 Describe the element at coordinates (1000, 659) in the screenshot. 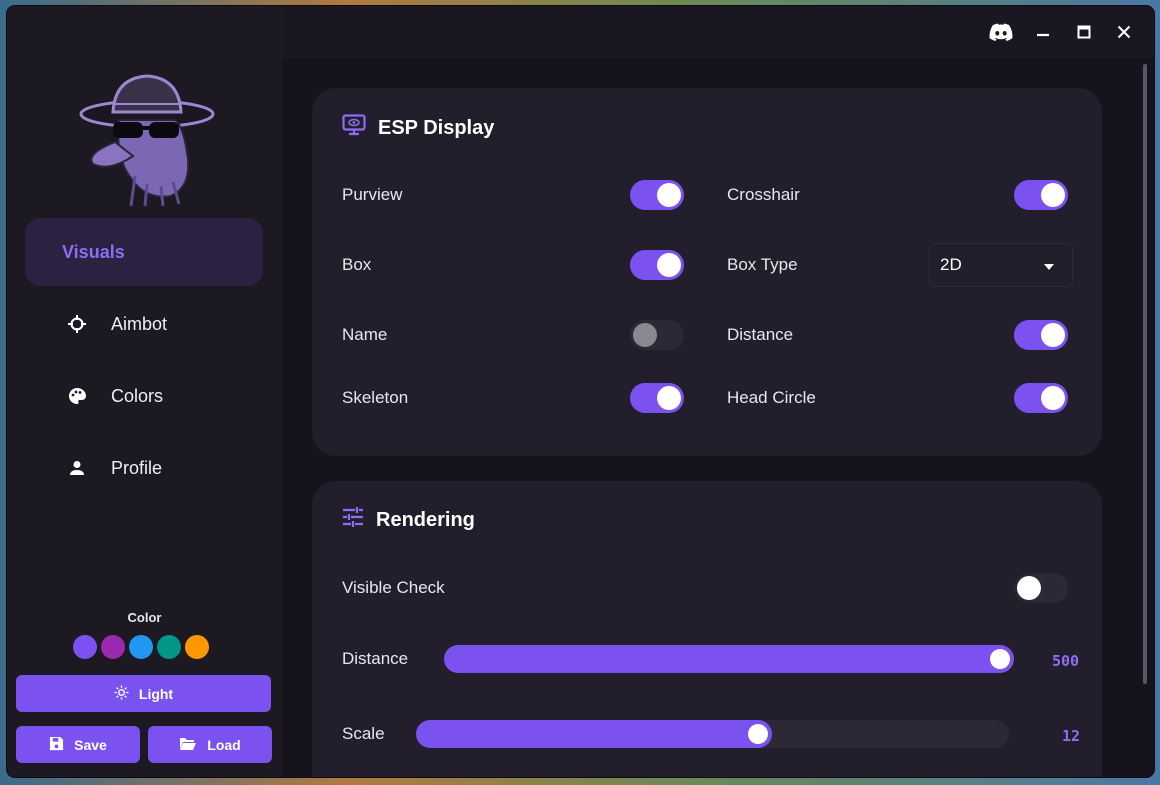

I see `render-distance-thumb` at that location.